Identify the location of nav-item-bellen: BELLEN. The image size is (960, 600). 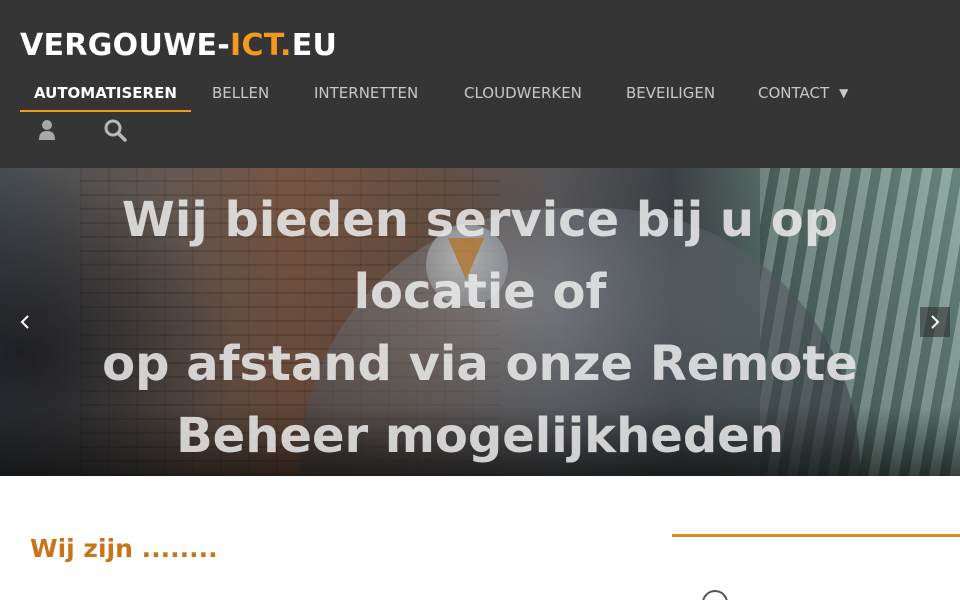
(240, 95).